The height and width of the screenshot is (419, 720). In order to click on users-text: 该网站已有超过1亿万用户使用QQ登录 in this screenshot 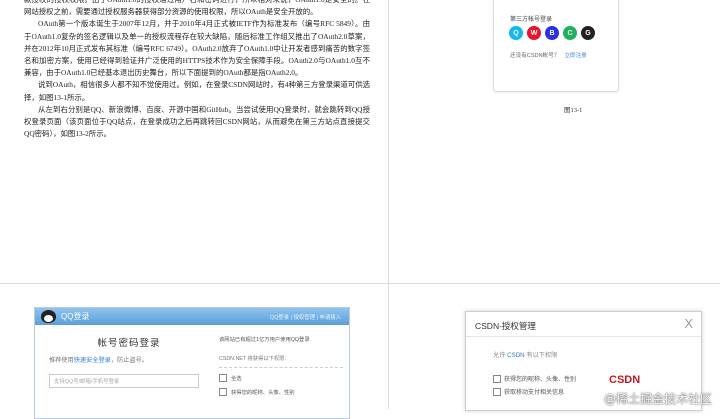, I will do `click(264, 340)`.